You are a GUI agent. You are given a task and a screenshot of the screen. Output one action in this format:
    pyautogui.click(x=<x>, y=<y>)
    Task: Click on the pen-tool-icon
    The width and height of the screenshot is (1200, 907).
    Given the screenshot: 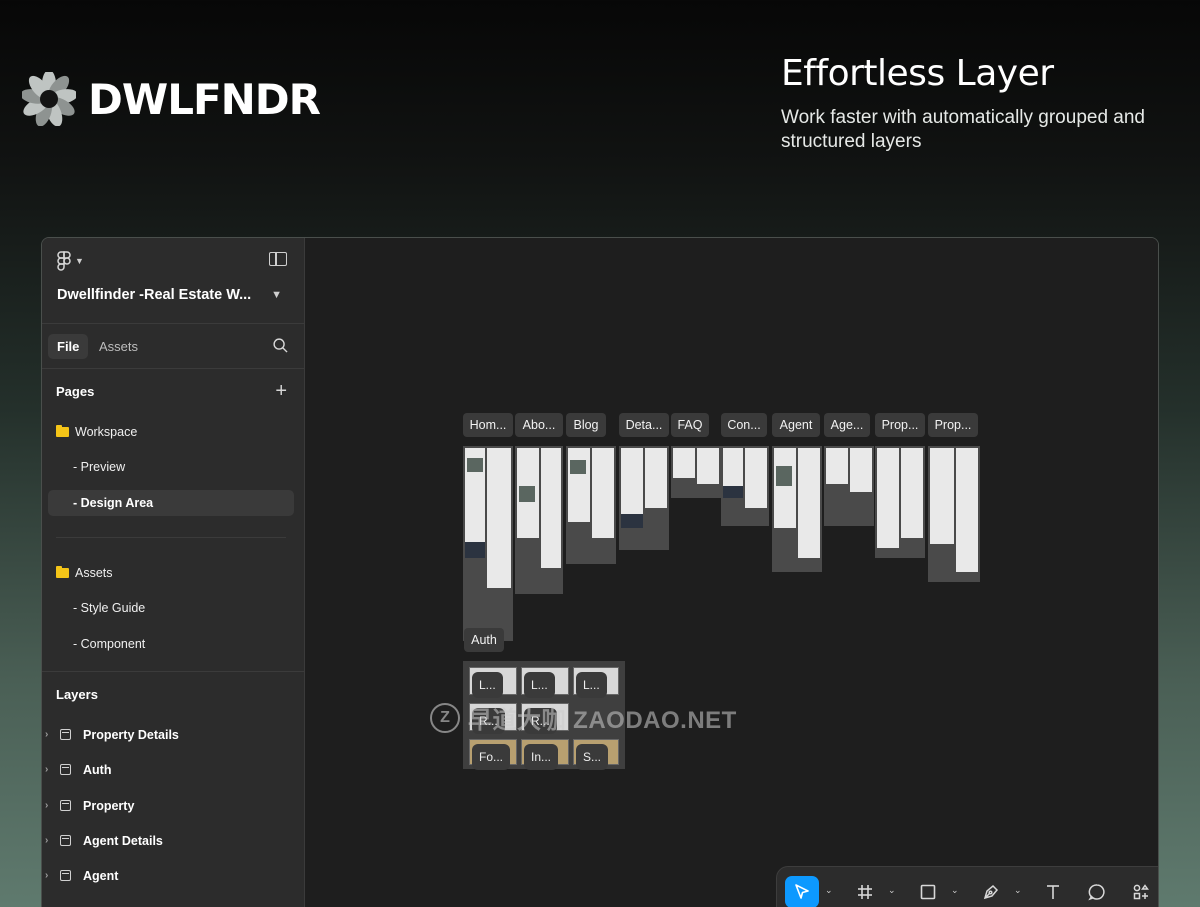 What is the action you would take?
    pyautogui.click(x=991, y=891)
    